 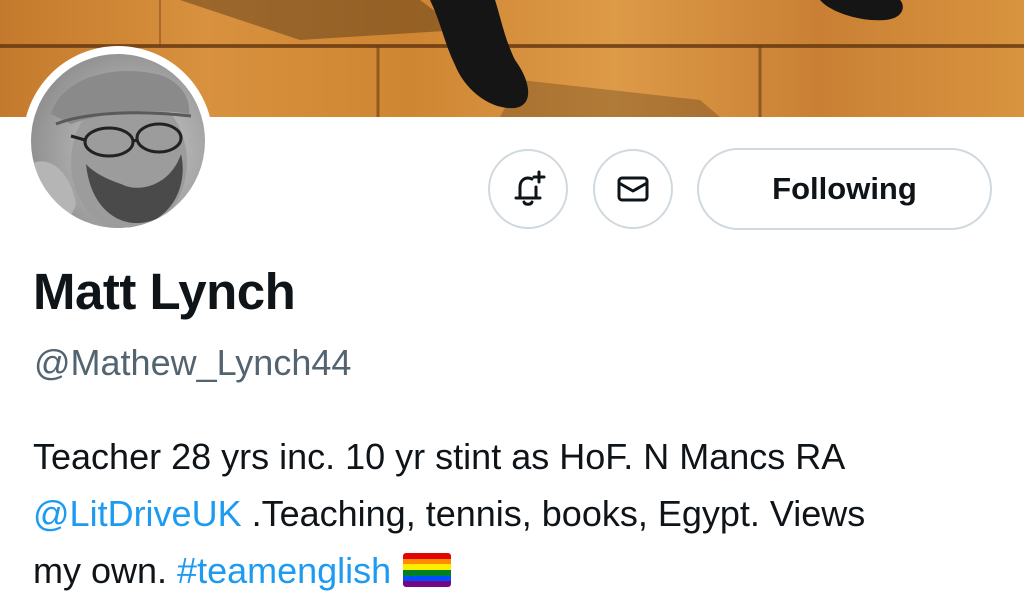 I want to click on display-name: Matt Lynch, so click(x=164, y=291).